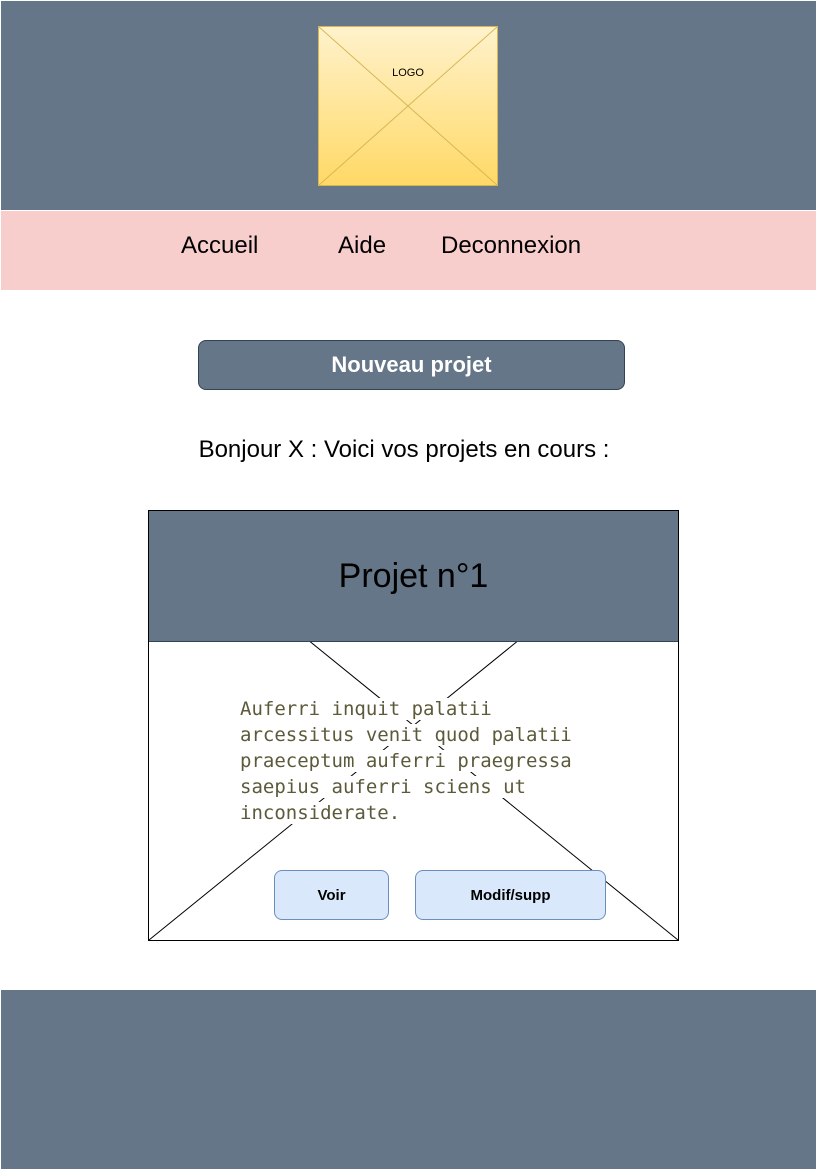 Image resolution: width=818 pixels, height=1170 pixels. Describe the element at coordinates (510, 895) in the screenshot. I see `edit-delete-button: Modif/supp` at that location.